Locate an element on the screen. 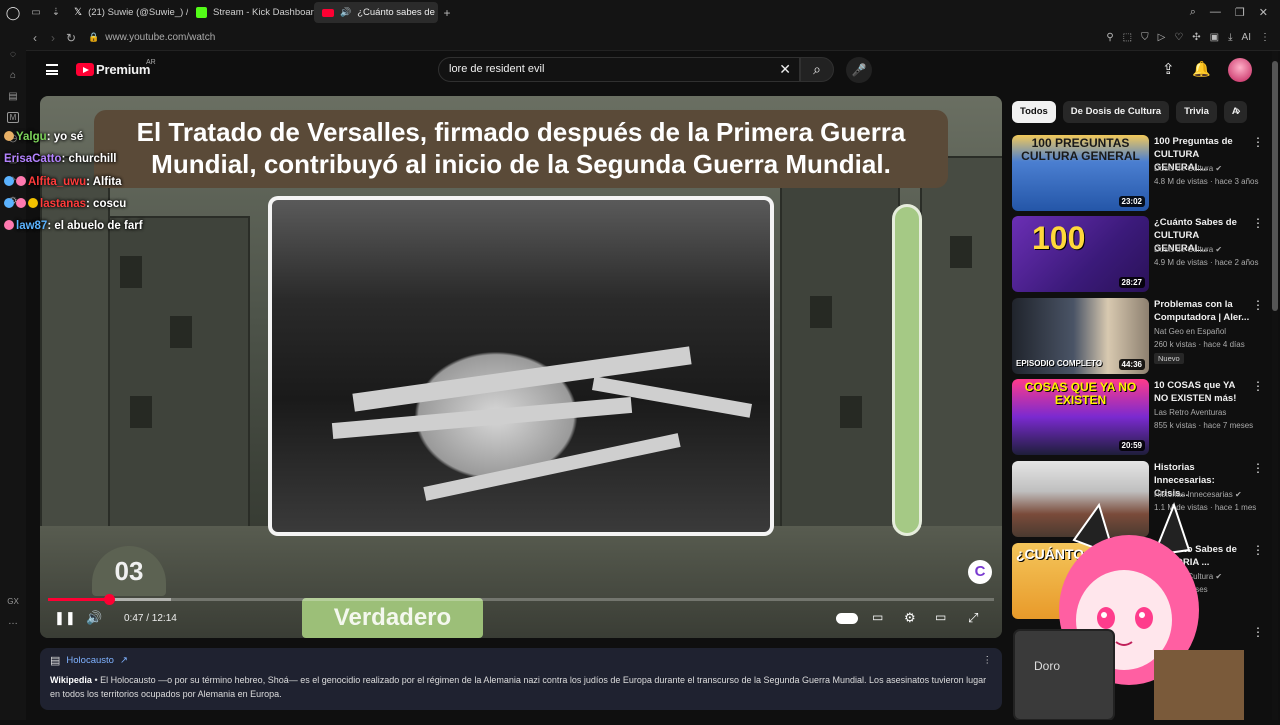  progress-bar is located at coordinates (521, 599).